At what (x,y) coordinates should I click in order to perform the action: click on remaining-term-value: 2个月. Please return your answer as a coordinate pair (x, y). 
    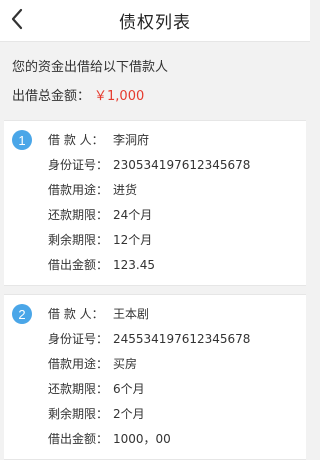
    Looking at the image, I should click on (129, 414).